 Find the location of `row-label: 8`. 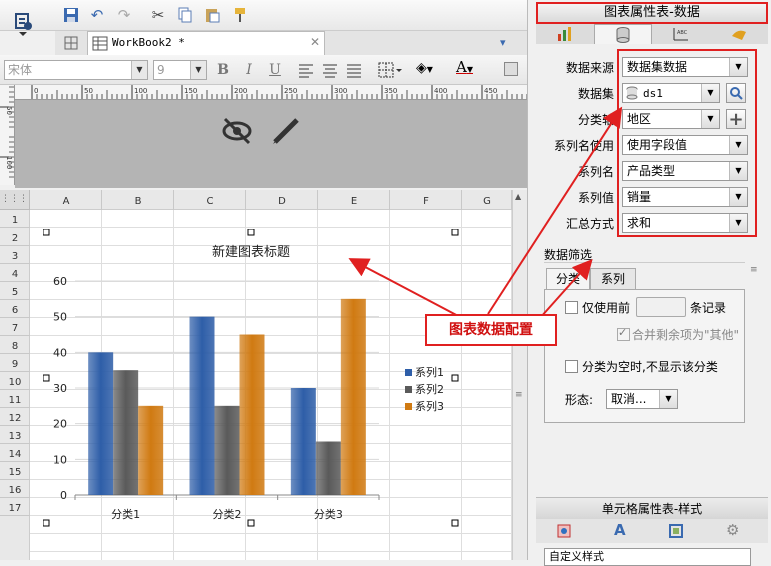

row-label: 8 is located at coordinates (15, 346).